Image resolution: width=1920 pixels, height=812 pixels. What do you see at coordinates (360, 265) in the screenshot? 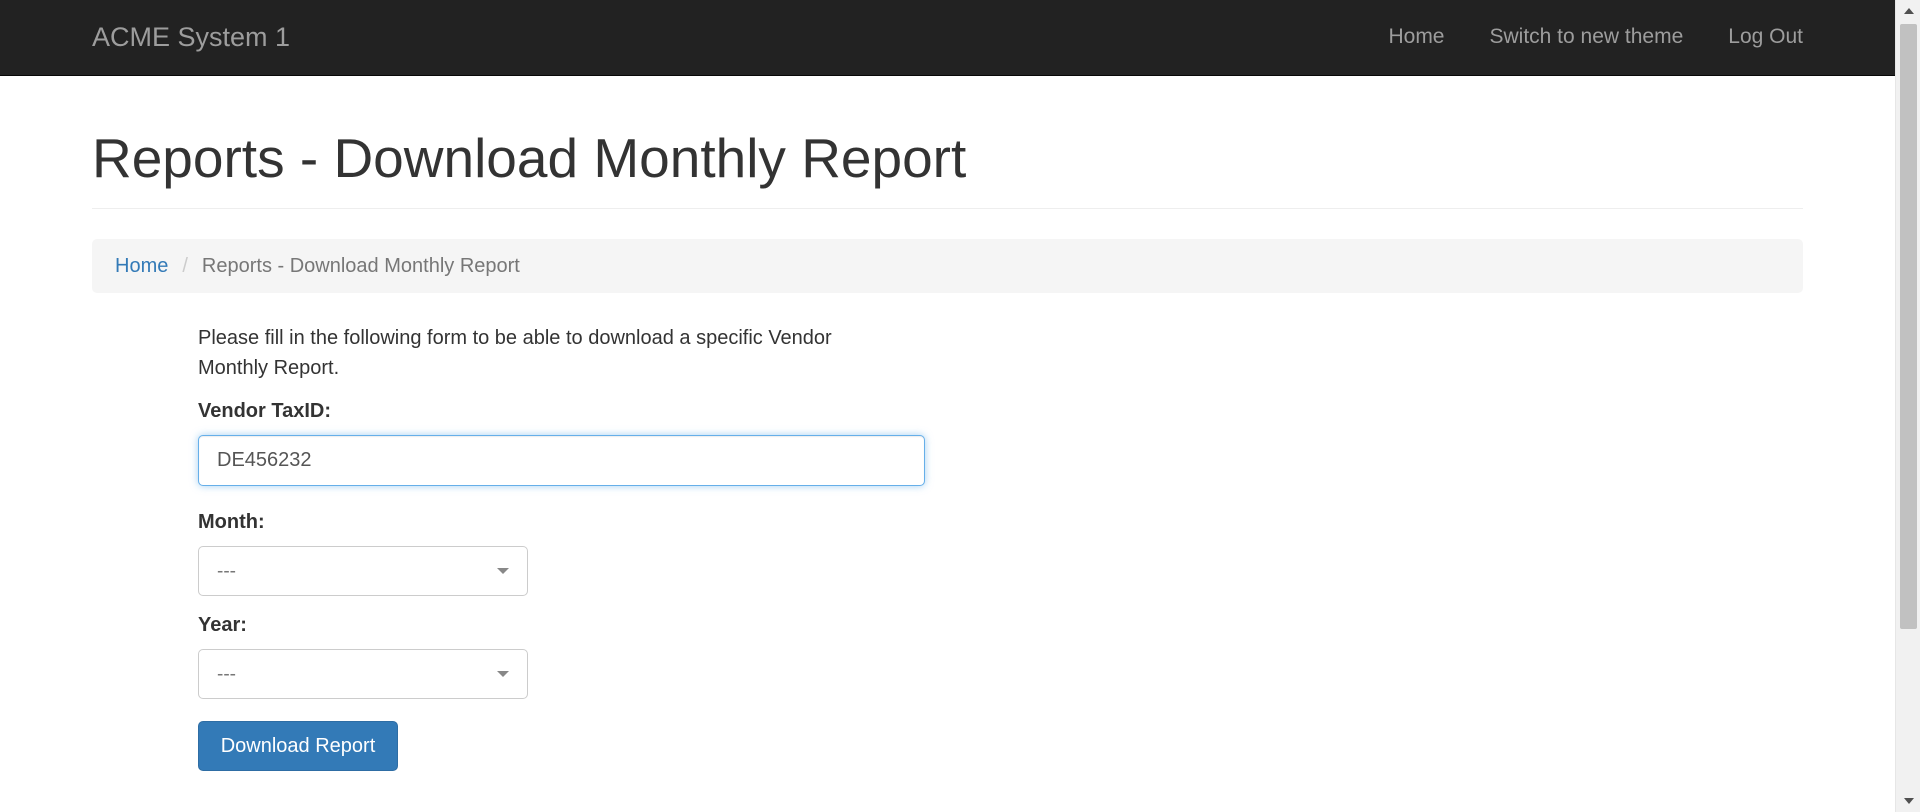
I see `breadcrumb-current: Reports - Download Monthly Report` at bounding box center [360, 265].